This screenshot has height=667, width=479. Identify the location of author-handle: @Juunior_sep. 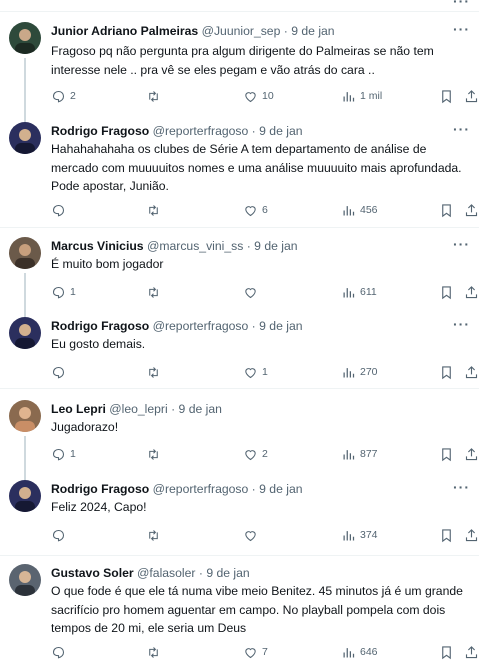
(241, 31).